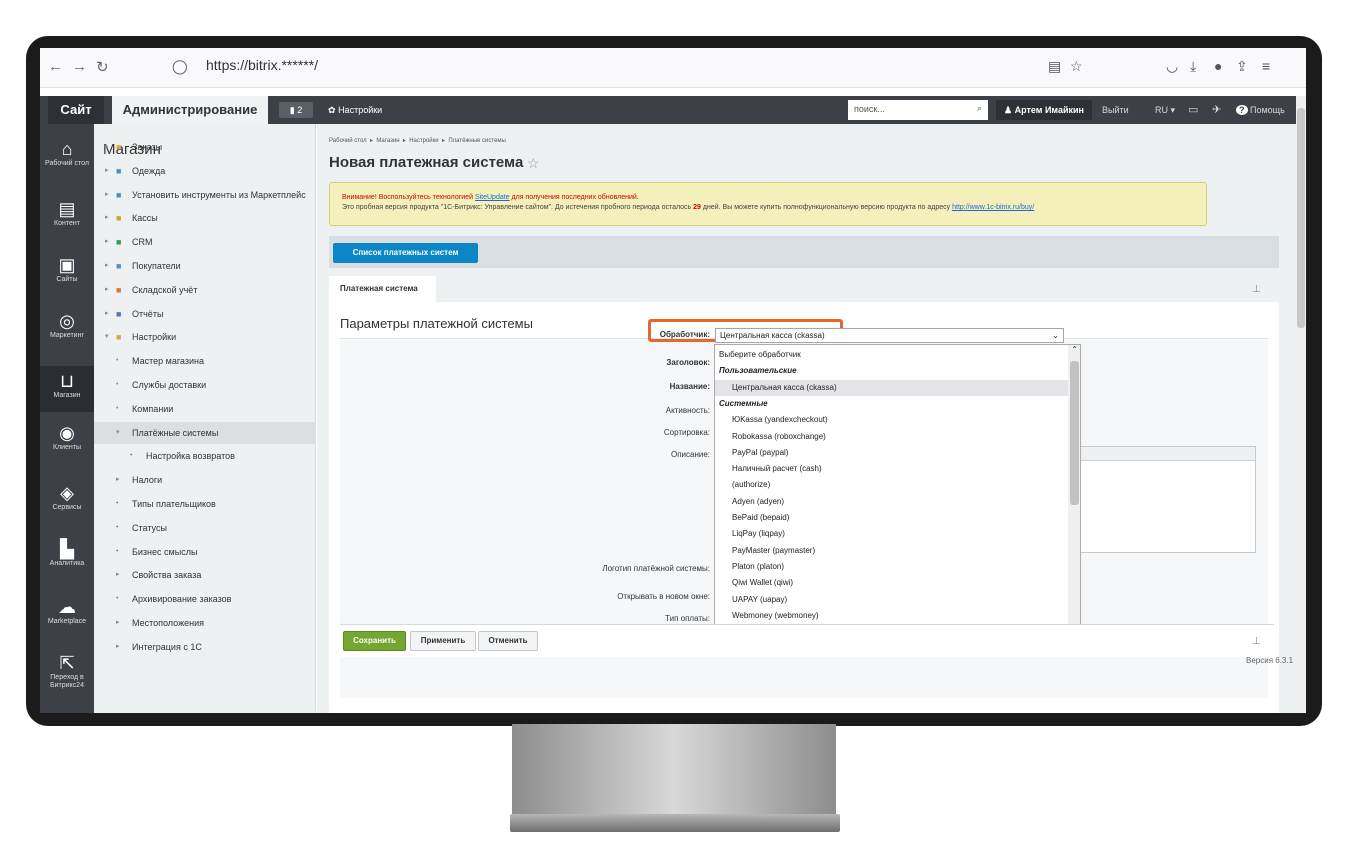 The image size is (1360, 841). What do you see at coordinates (508, 641) in the screenshot?
I see `cancel-button: Отменить` at bounding box center [508, 641].